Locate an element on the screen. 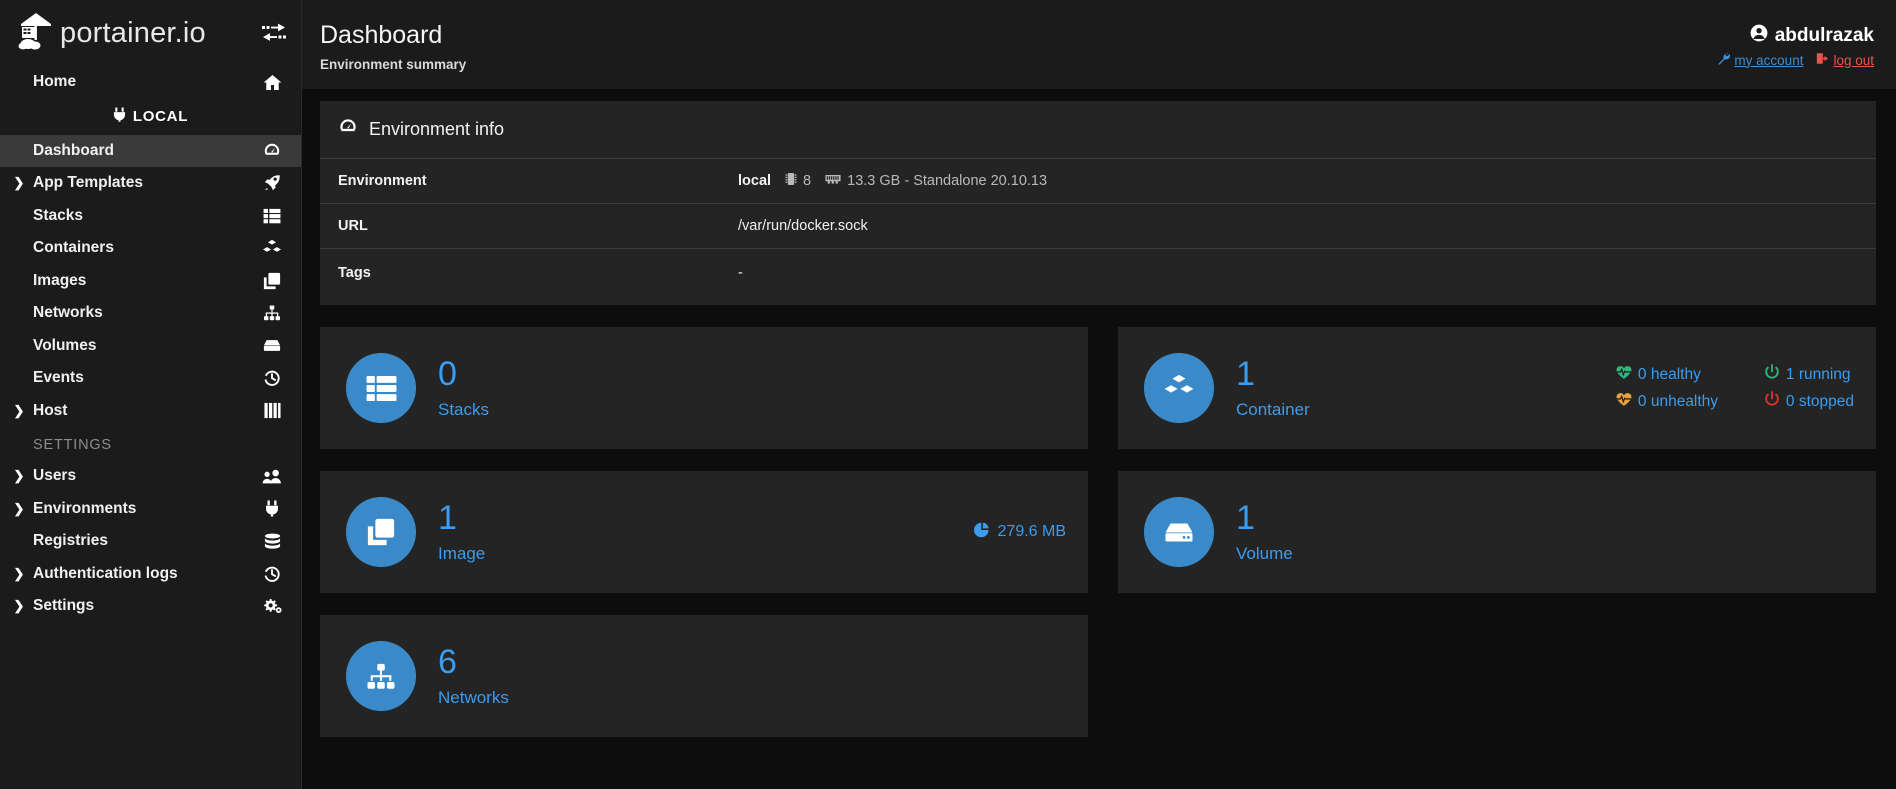  brand-header: portainer.io is located at coordinates (150, 33).